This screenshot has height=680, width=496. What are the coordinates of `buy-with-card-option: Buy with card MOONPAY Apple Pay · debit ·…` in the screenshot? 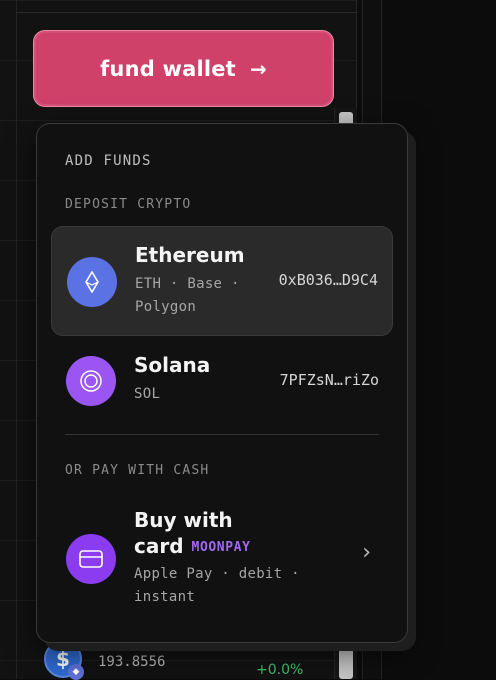 It's located at (222, 556).